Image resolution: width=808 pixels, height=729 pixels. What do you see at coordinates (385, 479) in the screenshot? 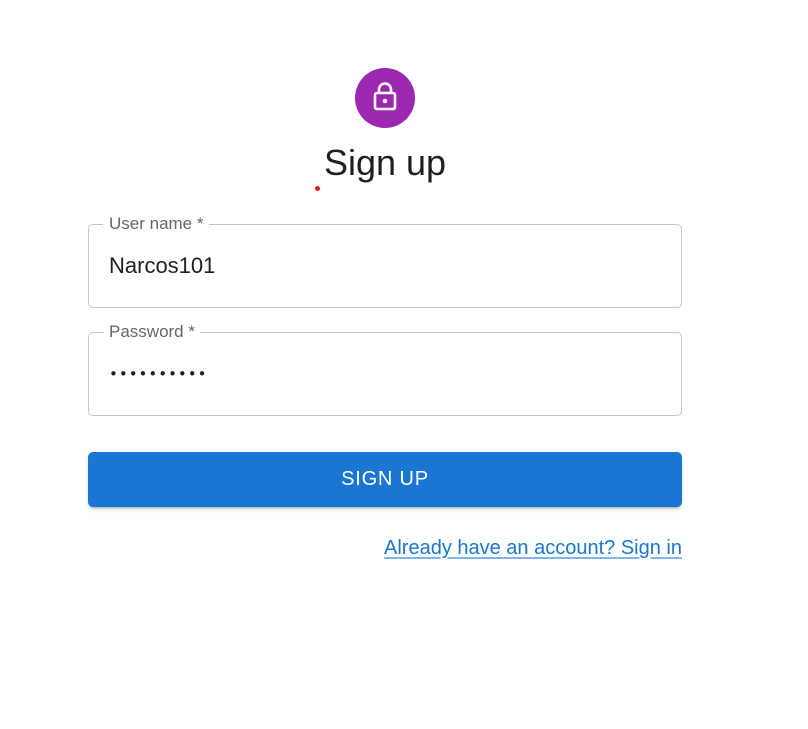
I see `sign-up-button: SIGN UP` at bounding box center [385, 479].